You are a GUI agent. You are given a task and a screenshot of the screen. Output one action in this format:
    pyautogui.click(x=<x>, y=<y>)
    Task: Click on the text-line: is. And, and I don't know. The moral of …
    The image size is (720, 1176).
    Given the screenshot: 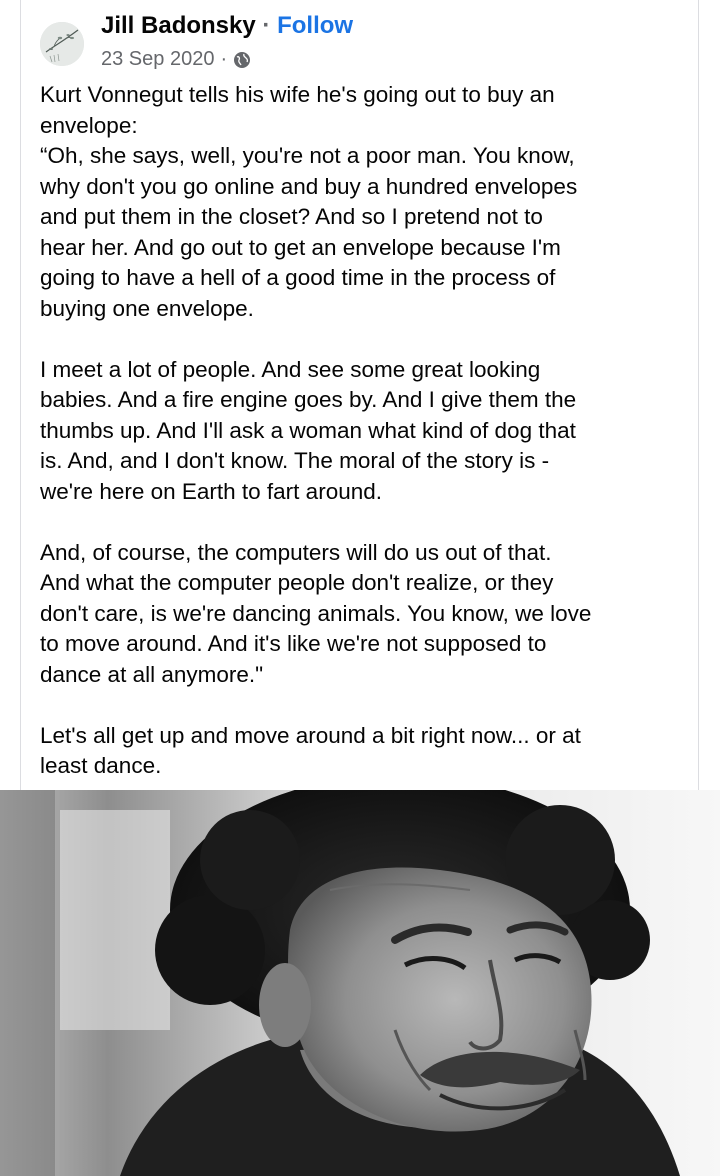 What is the action you would take?
    pyautogui.click(x=295, y=460)
    